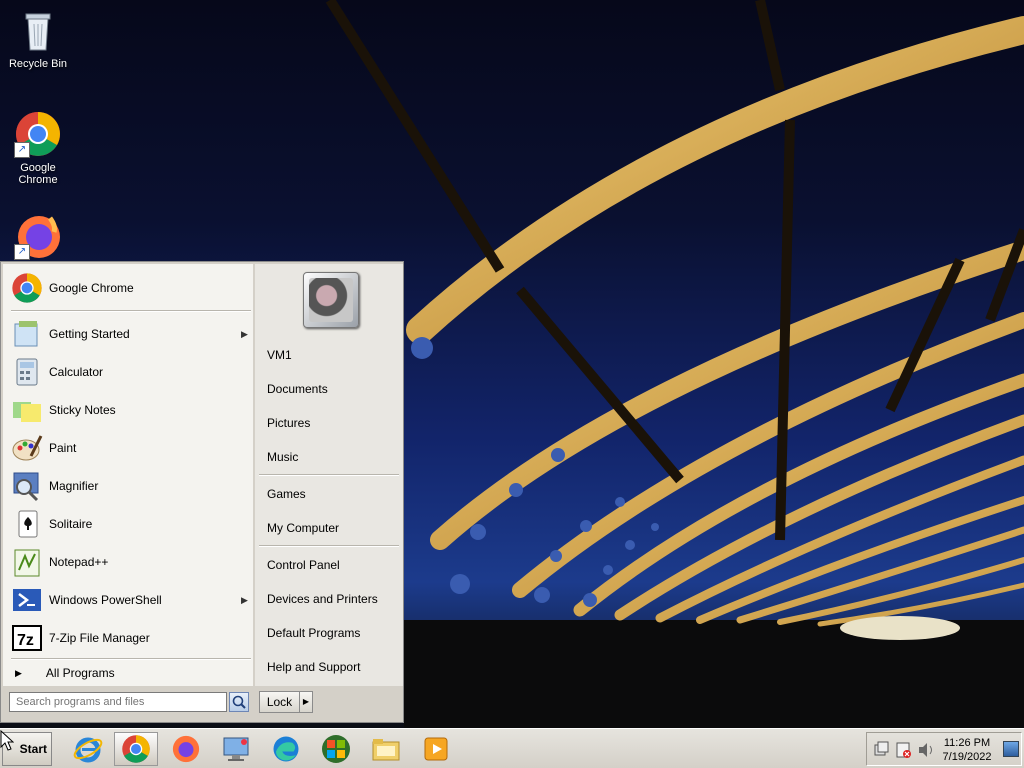 This screenshot has width=1024, height=768. I want to click on lock-label: Lock, so click(279, 702).